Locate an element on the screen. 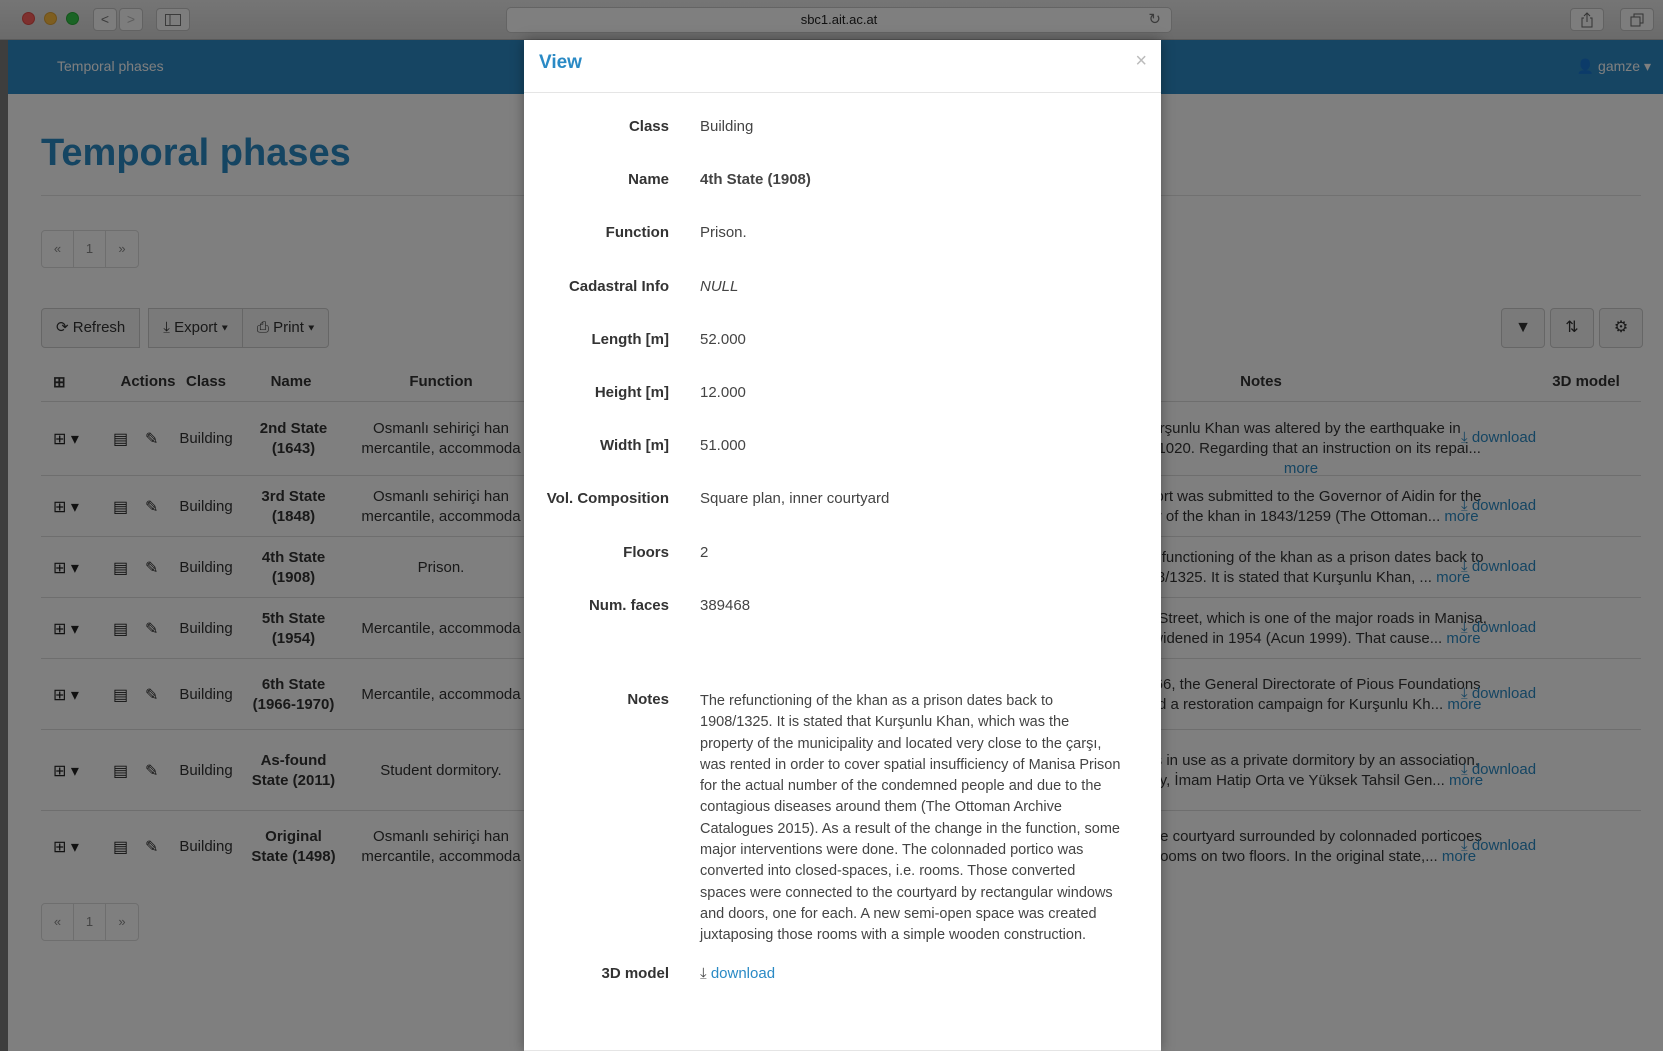  field-value: 2 is located at coordinates (704, 552).